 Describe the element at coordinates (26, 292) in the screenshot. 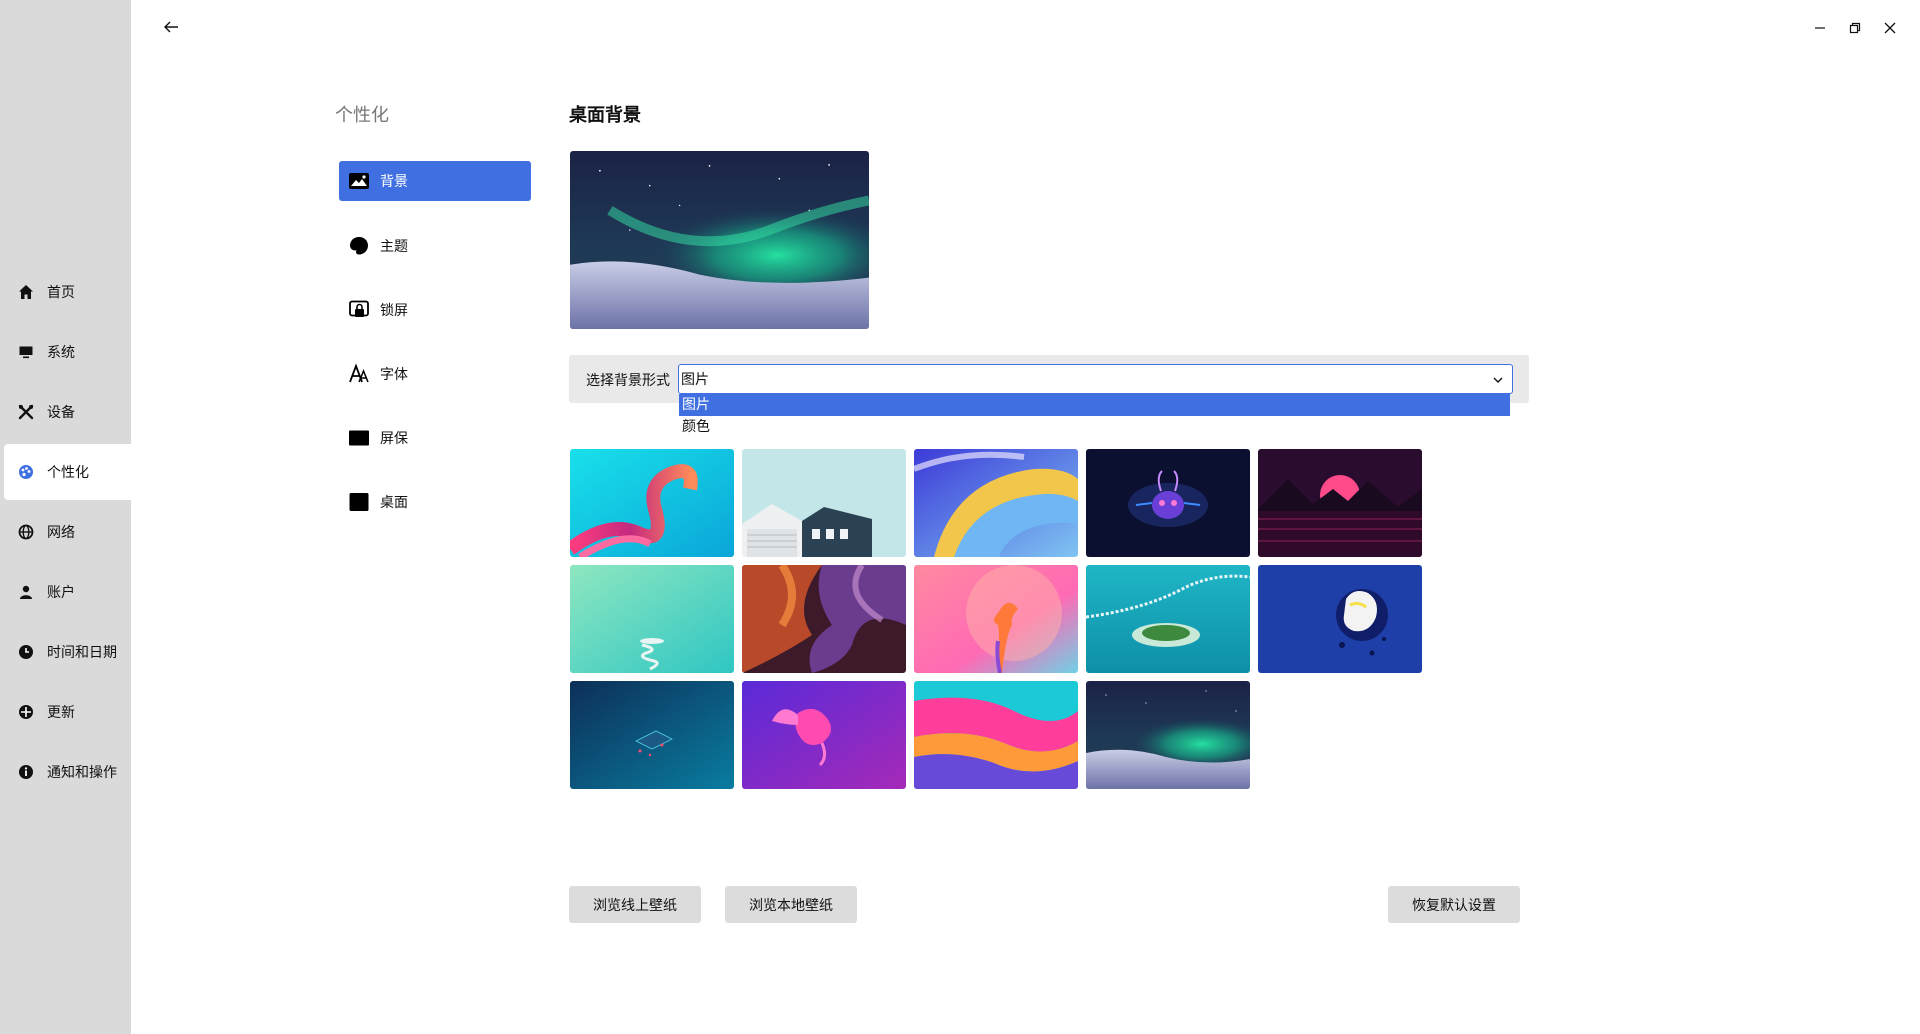

I see `home-icon` at that location.